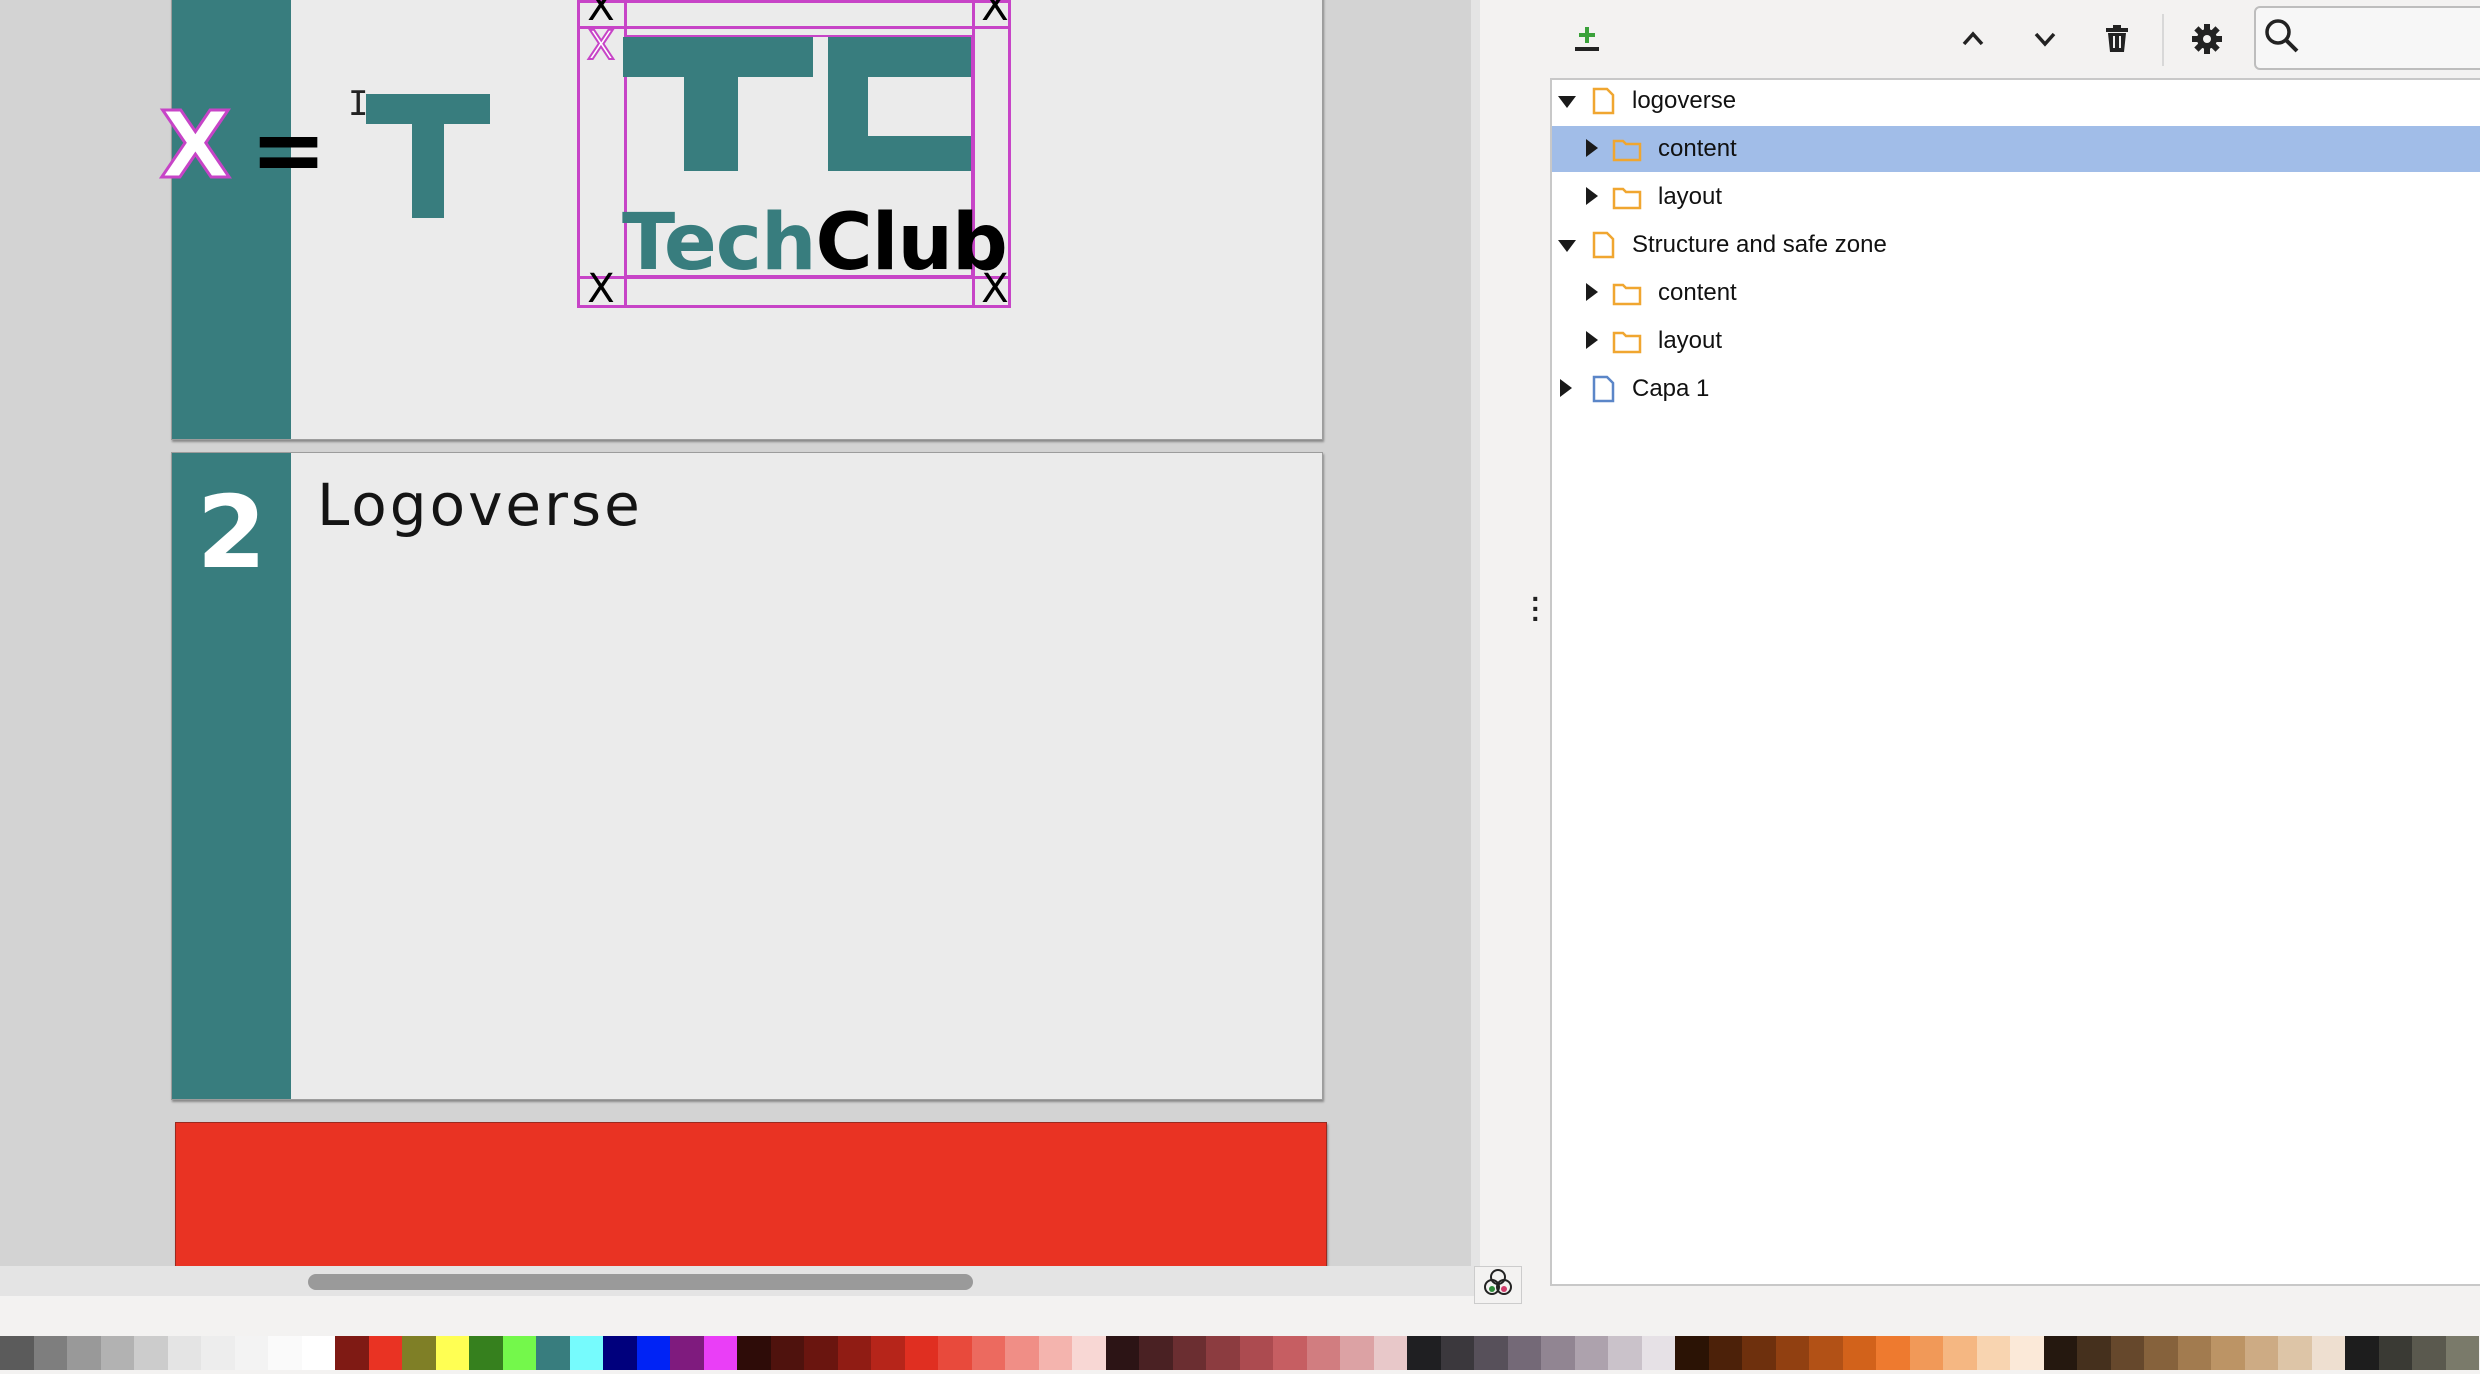 The image size is (2480, 1374). What do you see at coordinates (2016, 101) in the screenshot?
I see `layer-row-logoverse: logoverse` at bounding box center [2016, 101].